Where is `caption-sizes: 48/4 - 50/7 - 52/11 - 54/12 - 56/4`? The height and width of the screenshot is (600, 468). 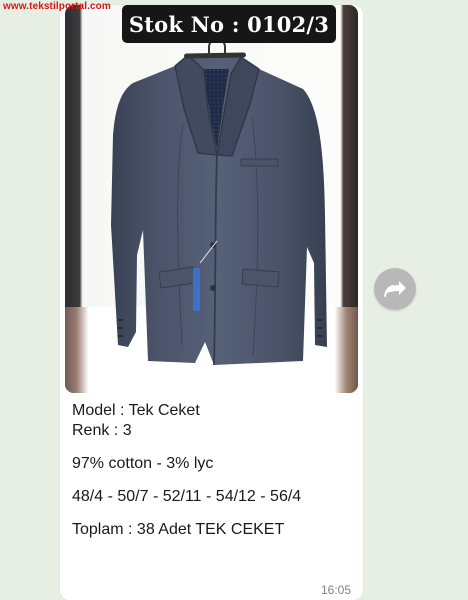
caption-sizes: 48/4 - 50/7 - 52/11 - 54/12 - 56/4 is located at coordinates (187, 496).